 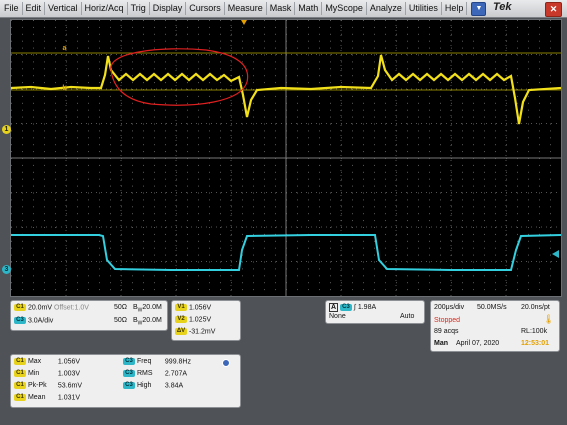 What do you see at coordinates (69, 362) in the screenshot?
I see `meas-value-max: 1.056V` at bounding box center [69, 362].